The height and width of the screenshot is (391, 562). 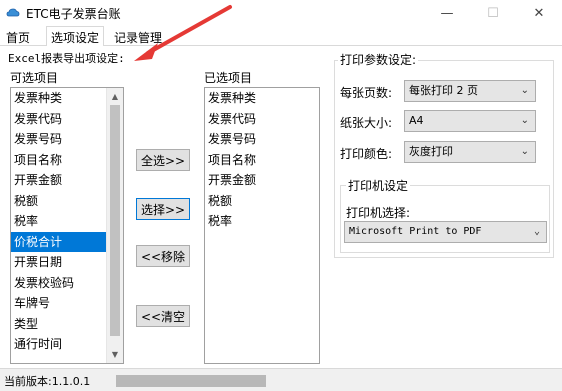 I want to click on selected-list-item: 项目名称, so click(x=262, y=160).